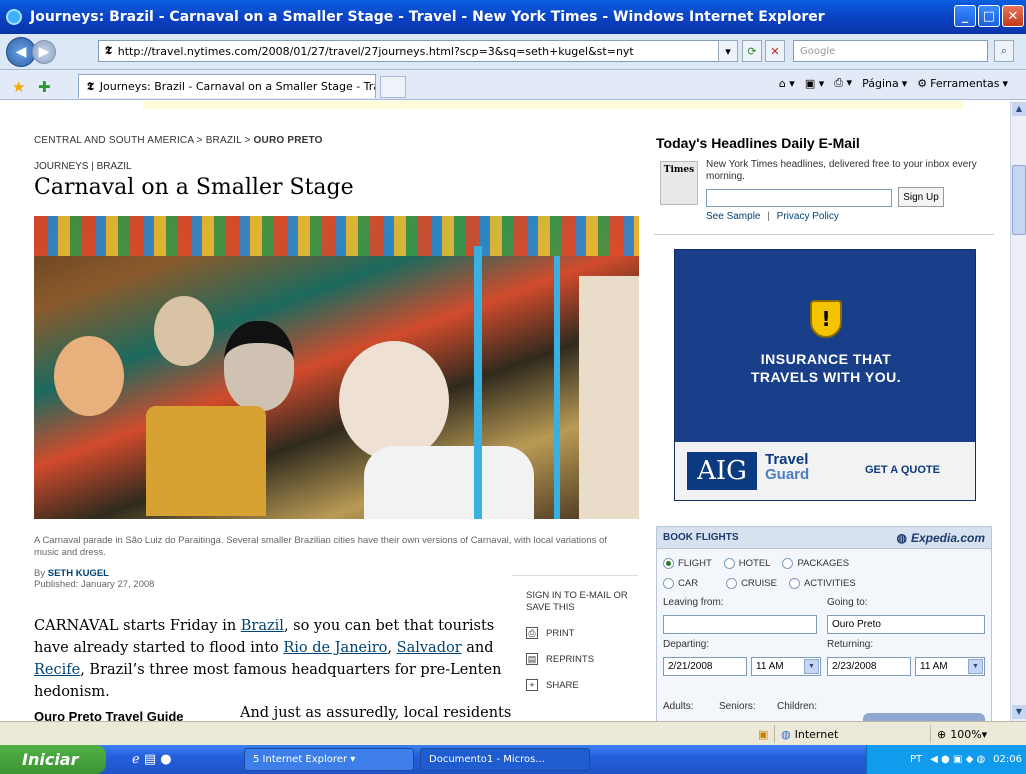  I want to click on scroll-thumb, so click(1019, 200).